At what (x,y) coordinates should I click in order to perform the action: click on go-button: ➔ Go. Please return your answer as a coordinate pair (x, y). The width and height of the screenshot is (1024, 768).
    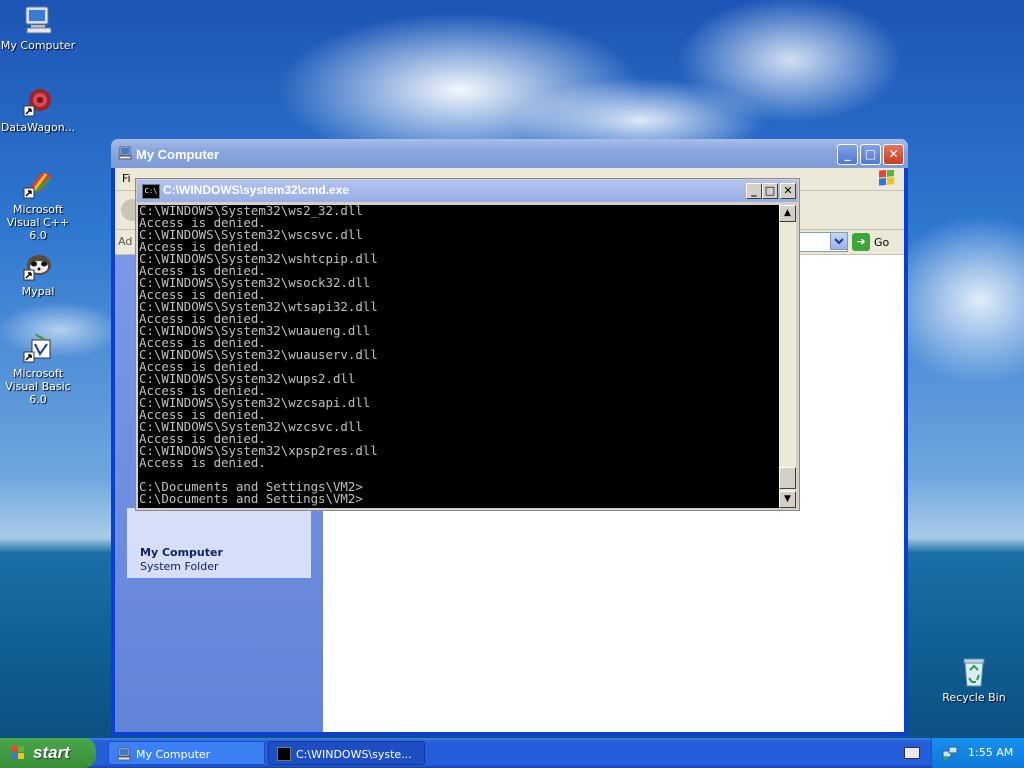
    Looking at the image, I should click on (875, 242).